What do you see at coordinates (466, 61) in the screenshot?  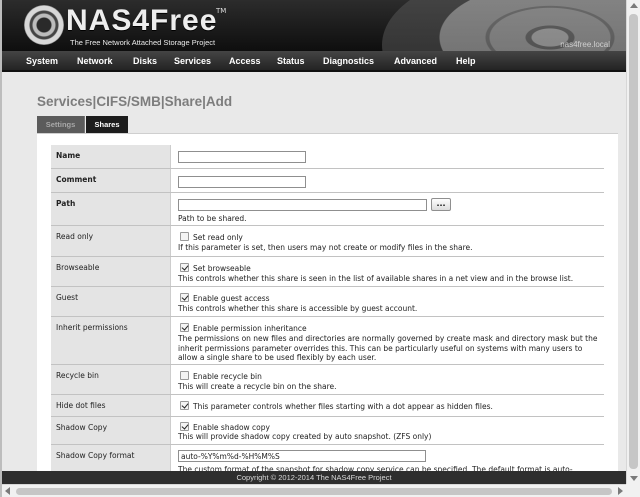 I see `menu-help: Help` at bounding box center [466, 61].